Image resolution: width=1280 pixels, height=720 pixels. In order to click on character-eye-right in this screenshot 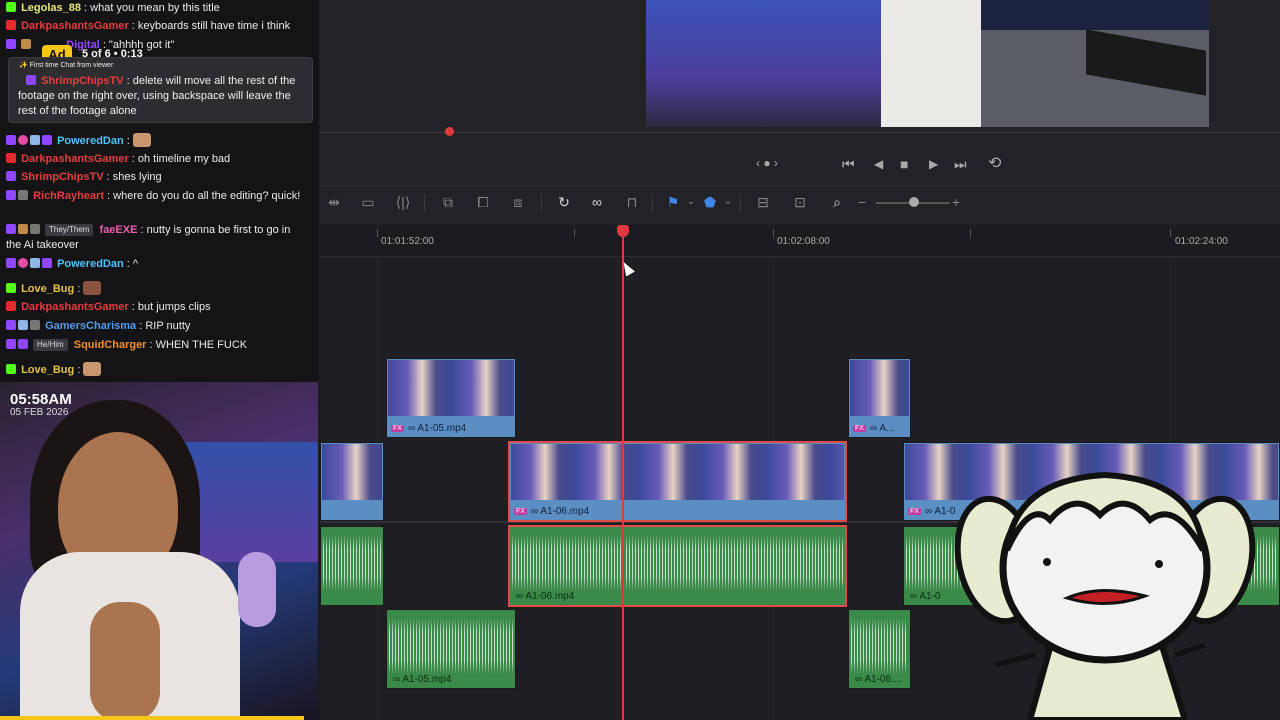, I will do `click(1159, 564)`.